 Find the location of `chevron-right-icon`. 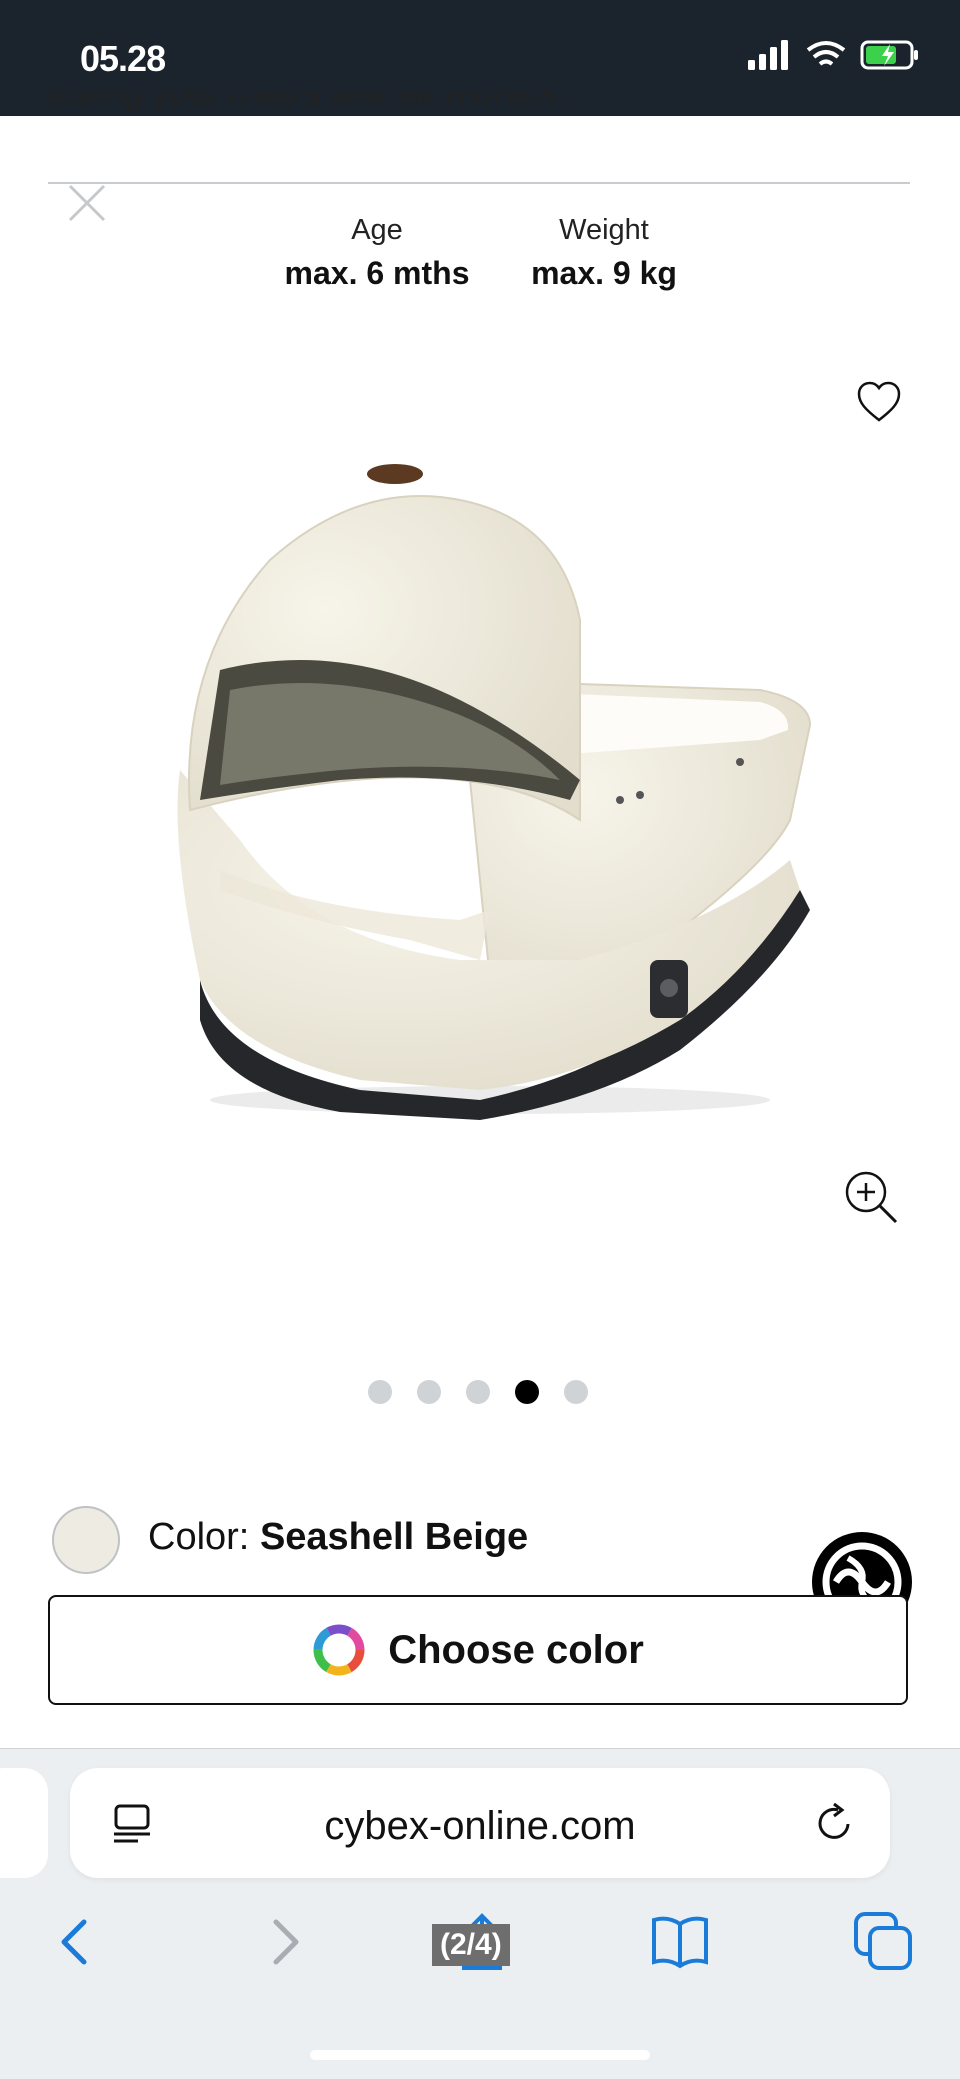

chevron-right-icon is located at coordinates (284, 1942).